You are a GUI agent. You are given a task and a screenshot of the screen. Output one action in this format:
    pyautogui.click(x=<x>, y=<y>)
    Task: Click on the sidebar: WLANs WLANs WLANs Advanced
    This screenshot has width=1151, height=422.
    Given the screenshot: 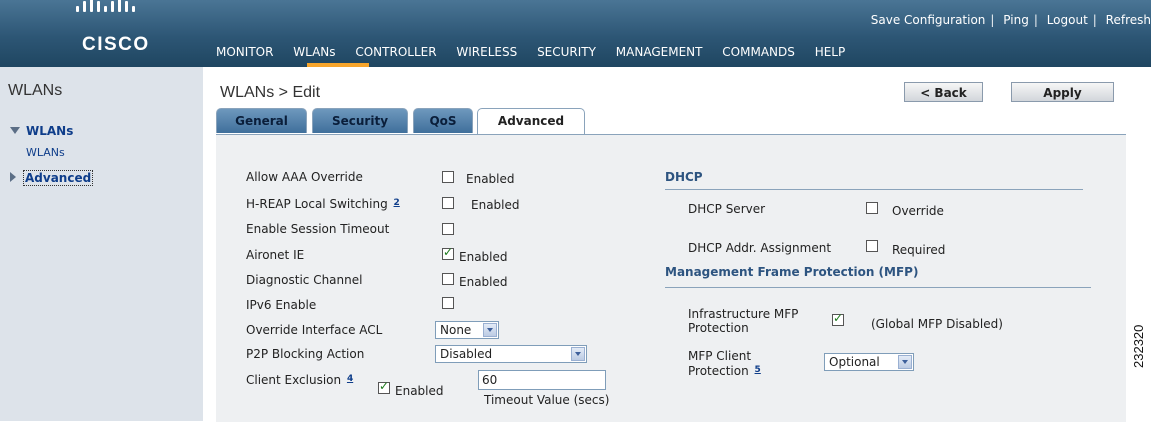 What is the action you would take?
    pyautogui.click(x=101, y=244)
    